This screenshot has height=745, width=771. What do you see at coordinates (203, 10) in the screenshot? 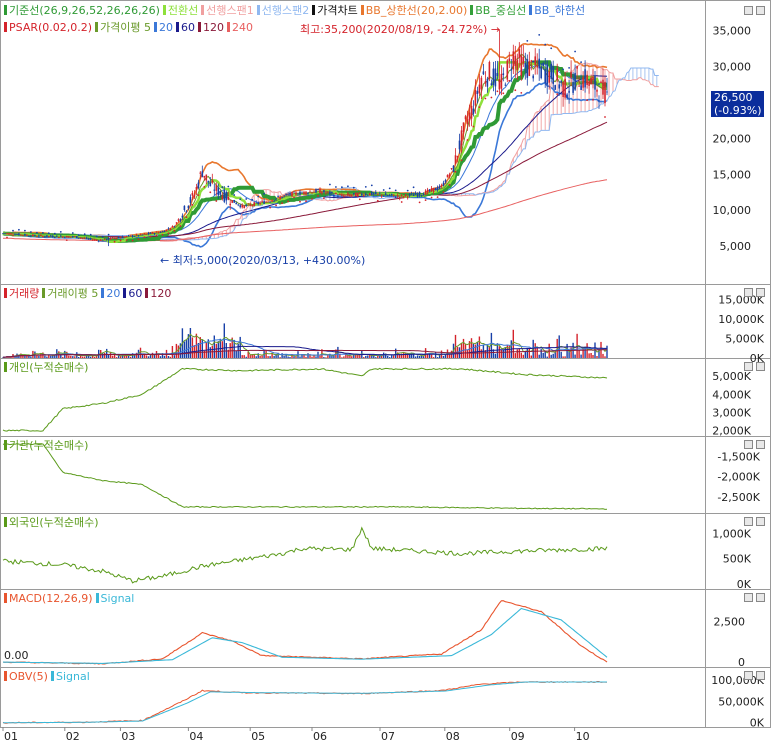
I see `legend-item-marker` at bounding box center [203, 10].